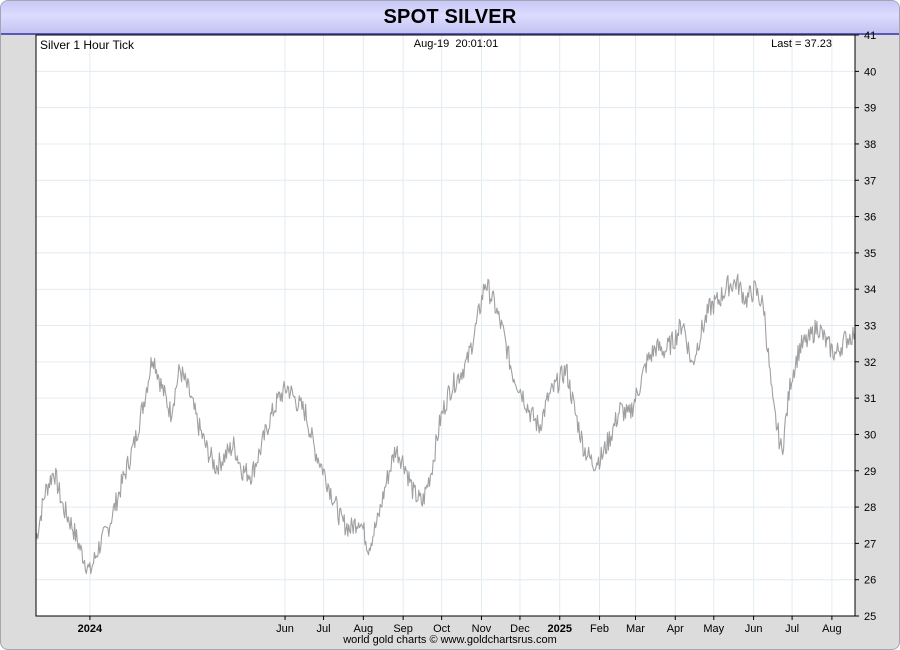 This screenshot has width=900, height=650. What do you see at coordinates (870, 72) in the screenshot?
I see `y-tick-label: 40` at bounding box center [870, 72].